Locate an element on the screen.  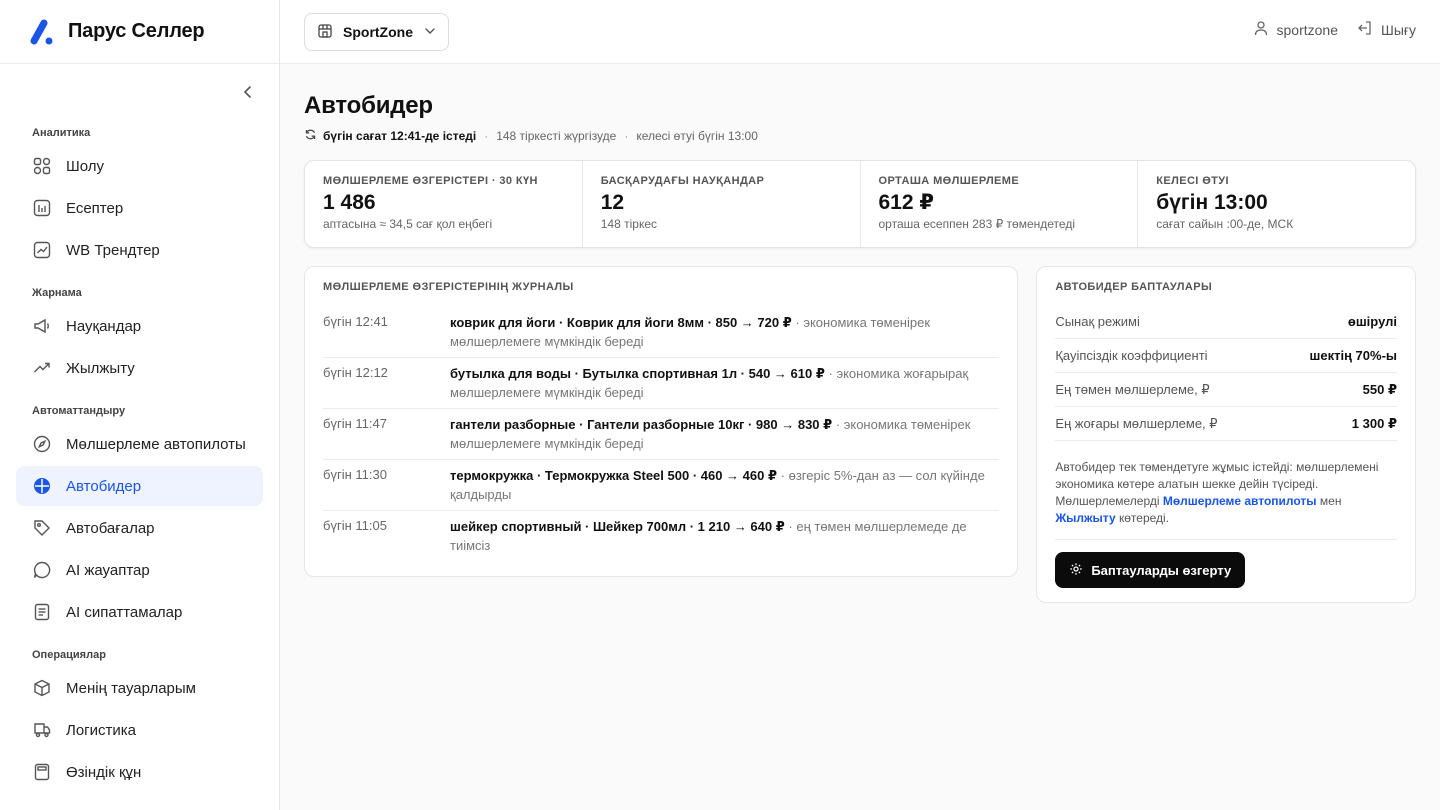
store-name: SportZone is located at coordinates (378, 32).